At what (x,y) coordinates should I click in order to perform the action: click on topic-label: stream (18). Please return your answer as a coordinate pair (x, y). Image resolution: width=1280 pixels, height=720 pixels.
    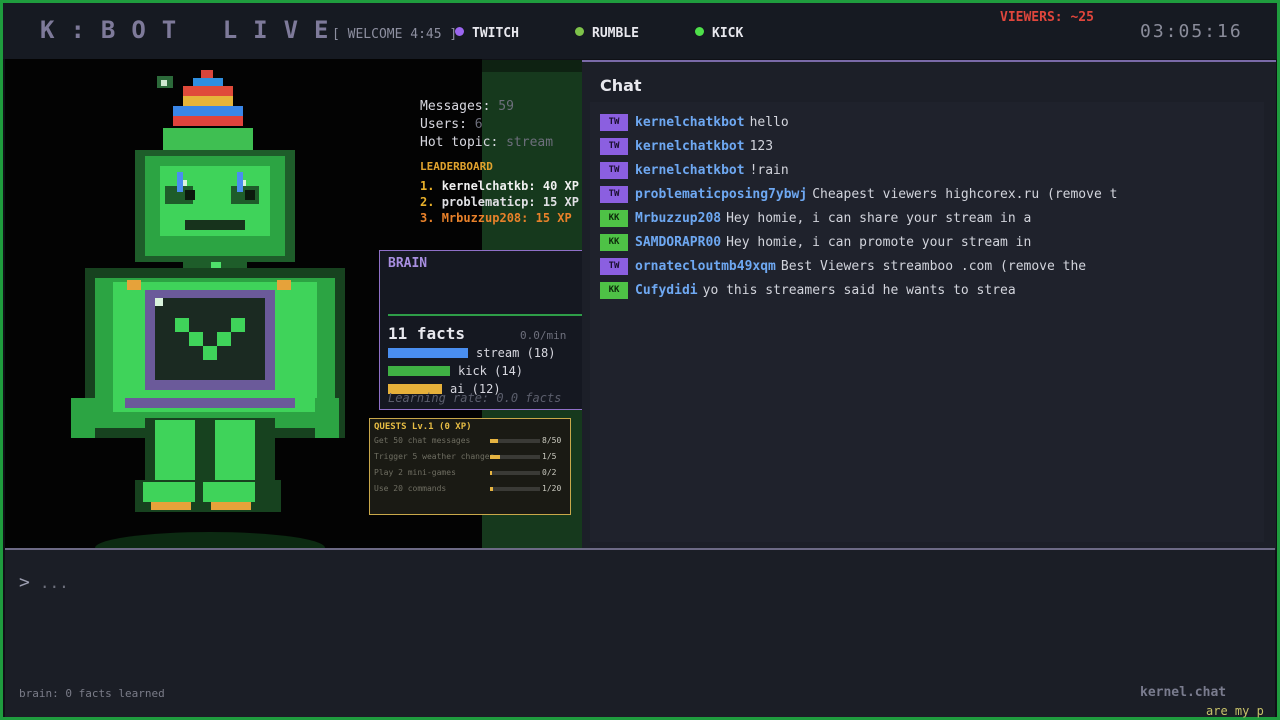
    Looking at the image, I should click on (516, 353).